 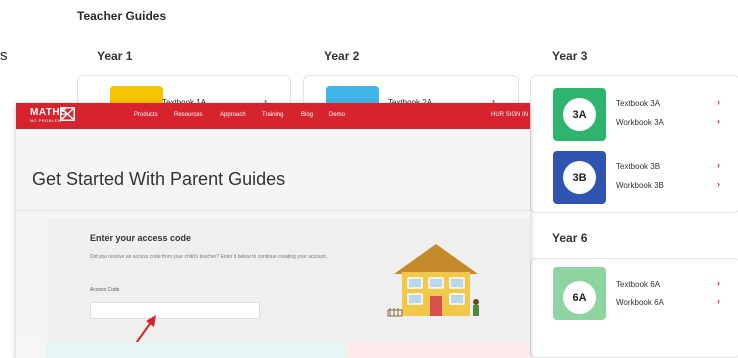 What do you see at coordinates (634, 308) in the screenshot?
I see `year-6-card: 6A Textbook 6A › Workbook 6A ›` at bounding box center [634, 308].